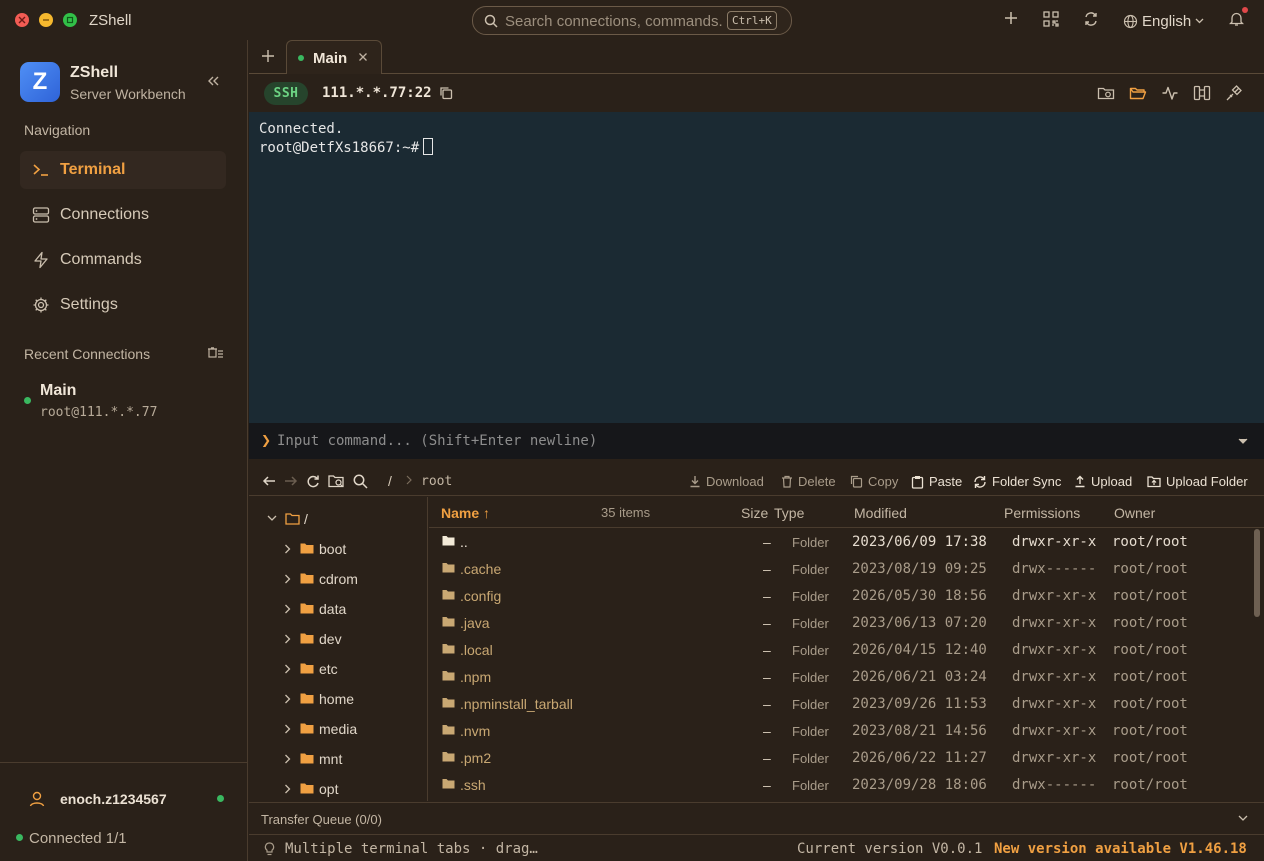 The height and width of the screenshot is (861, 1264). Describe the element at coordinates (475, 731) in the screenshot. I see `file-name: .nvm` at that location.